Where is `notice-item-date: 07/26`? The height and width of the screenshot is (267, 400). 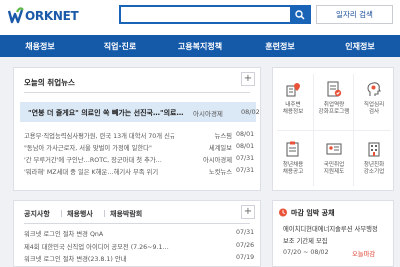 notice-item-date: 07/26 is located at coordinates (245, 245).